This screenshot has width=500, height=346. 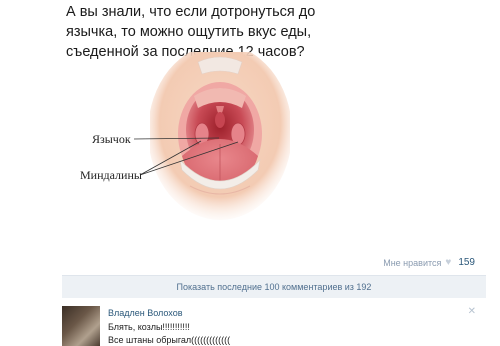 I want to click on like-count: 159, so click(x=466, y=262).